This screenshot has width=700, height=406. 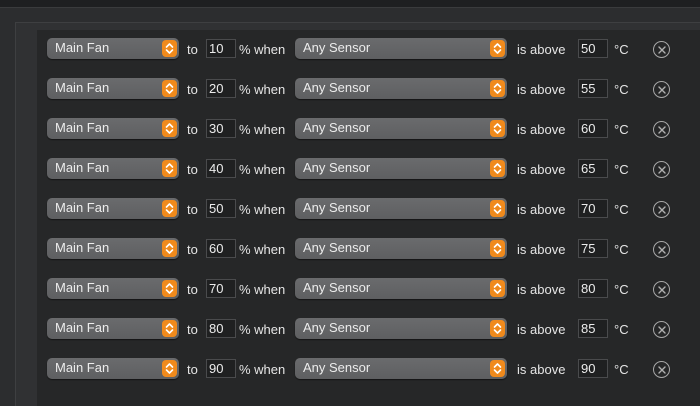 I want to click on temperature-field: 50, so click(x=593, y=48).